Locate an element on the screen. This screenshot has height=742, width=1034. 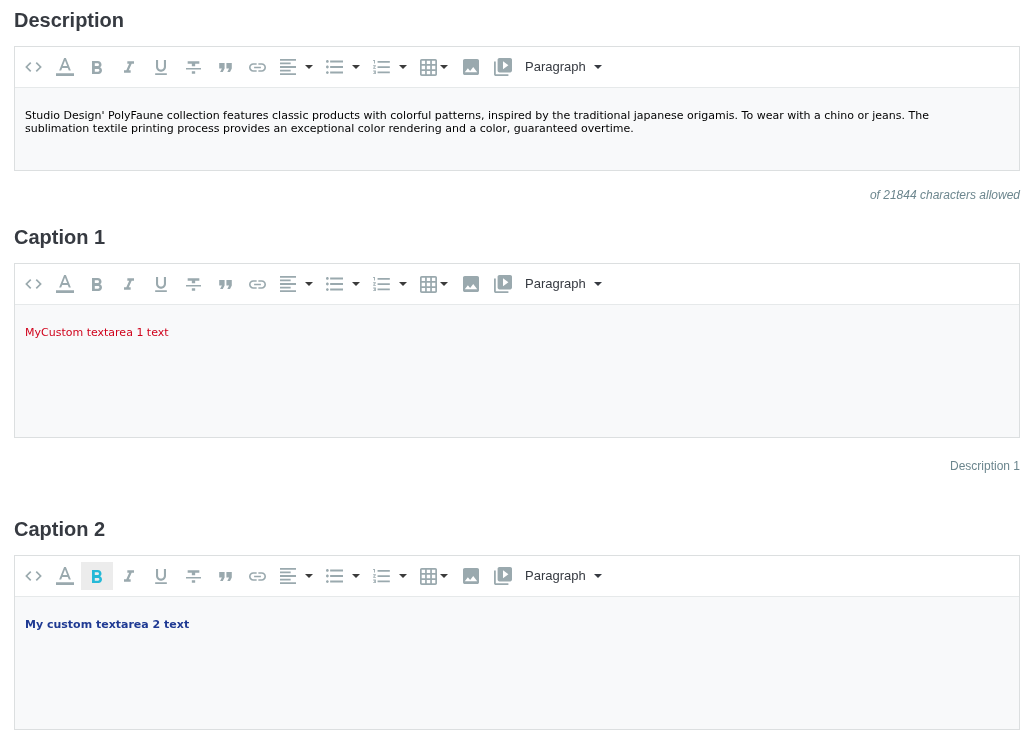
bold-button is located at coordinates (97, 576).